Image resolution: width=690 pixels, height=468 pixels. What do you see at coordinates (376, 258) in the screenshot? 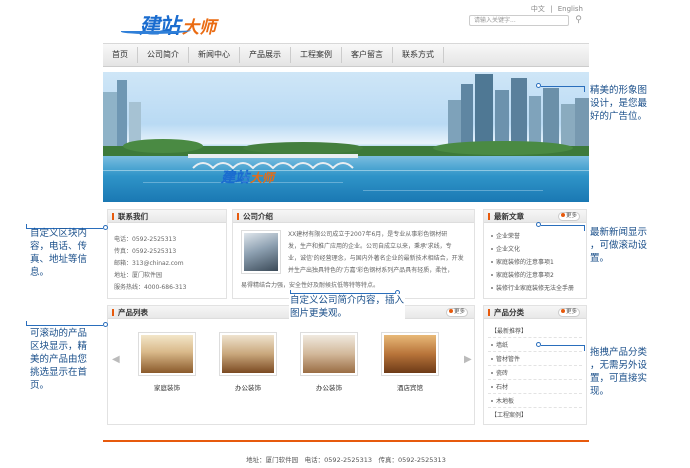
I see `about-text-line: 业，诚信'的经营理念，与国内外著名企业的最新技术相结合，开发` at bounding box center [376, 258].